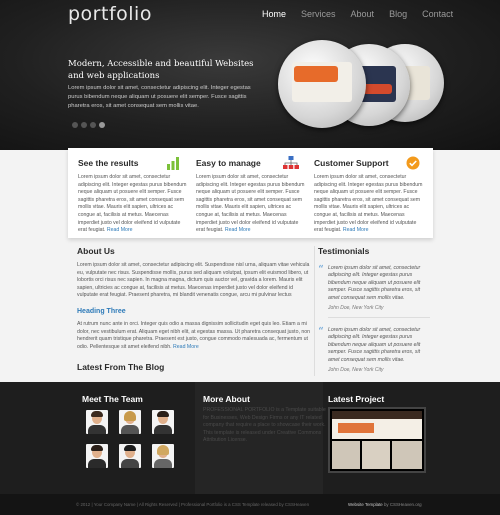 This screenshot has width=500, height=515. What do you see at coordinates (351, 163) in the screenshot?
I see `feature-title: Customer Support` at bounding box center [351, 163].